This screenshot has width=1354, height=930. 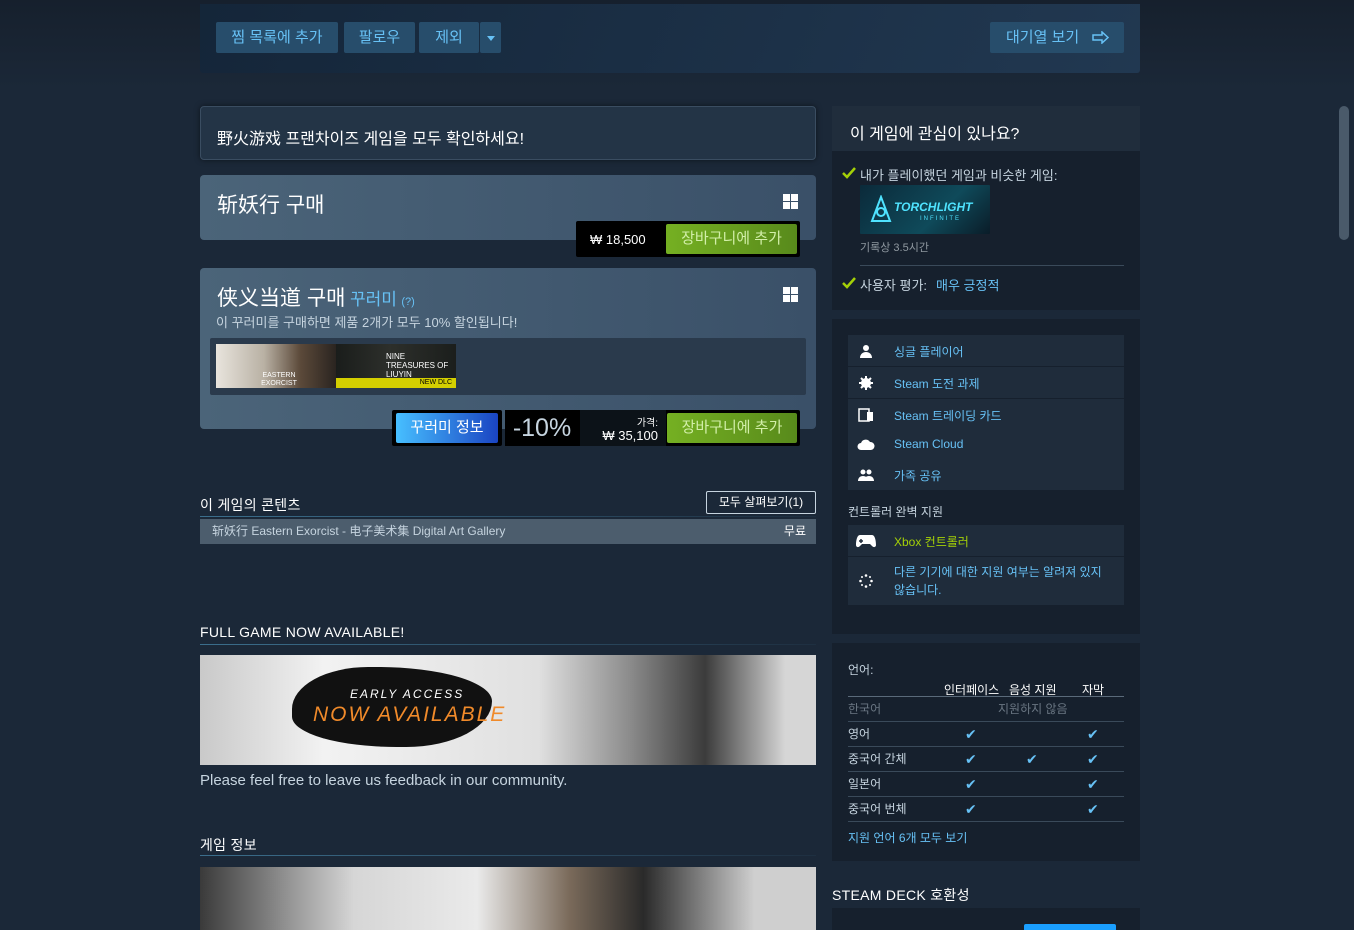 I want to click on feature-other-devices: 다른 기기에 대한 지원 여부는 알려져 있지 않습니다., so click(x=986, y=581).